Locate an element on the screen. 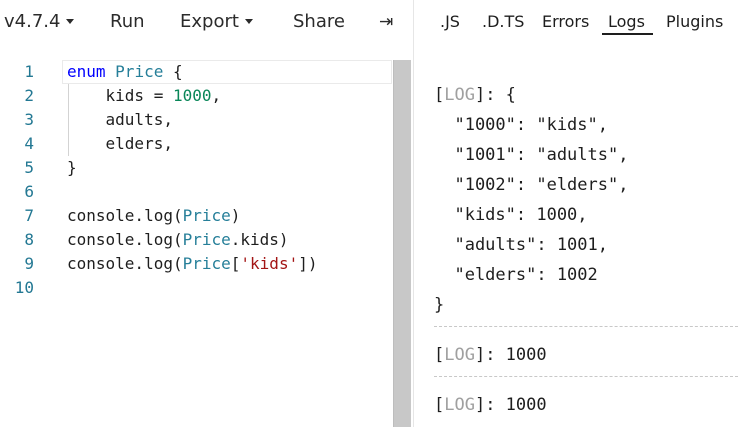 Image resolution: width=738 pixels, height=427 pixels. playground-toolbar: v4.7.4 Run Export Share ⇥ is located at coordinates (207, 22).